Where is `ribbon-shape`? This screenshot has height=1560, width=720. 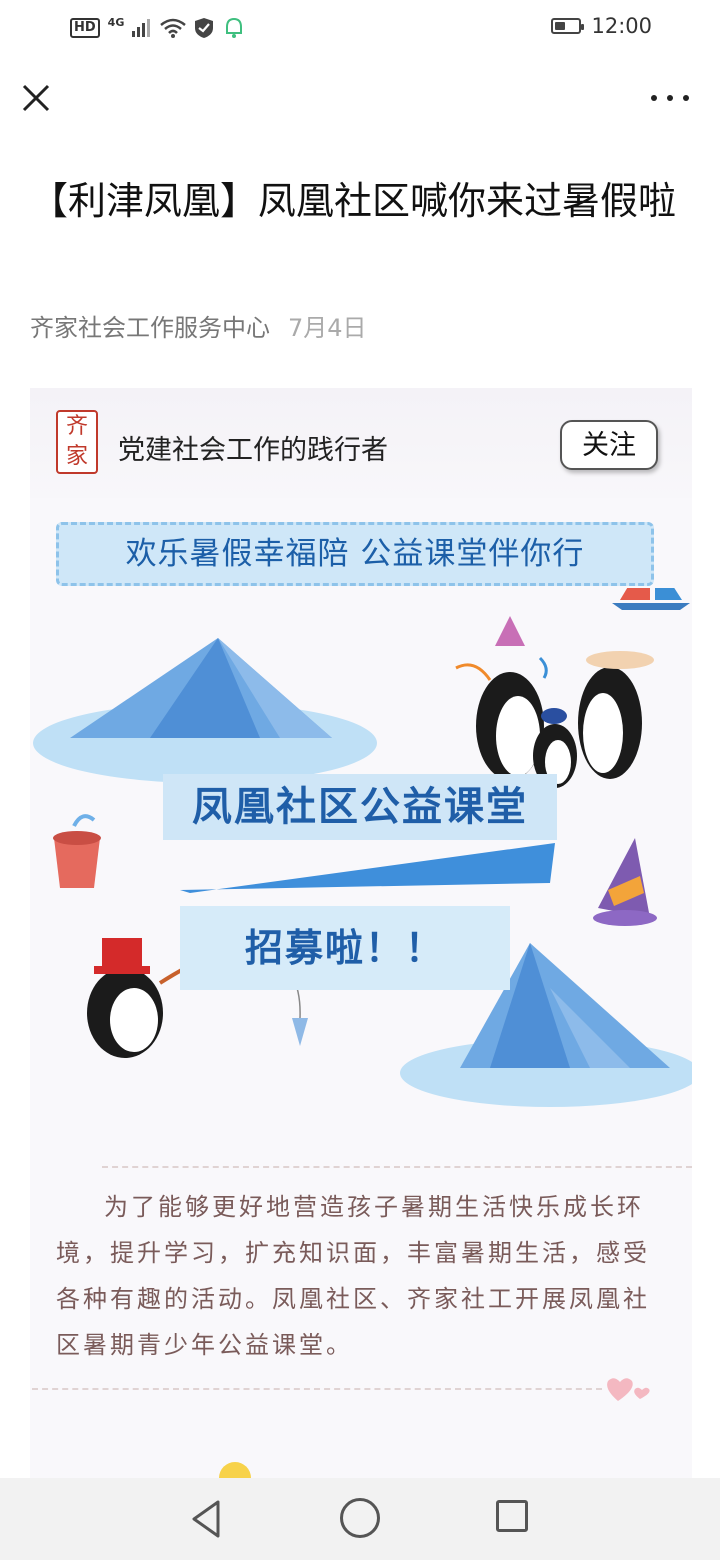
ribbon-shape is located at coordinates (367, 868).